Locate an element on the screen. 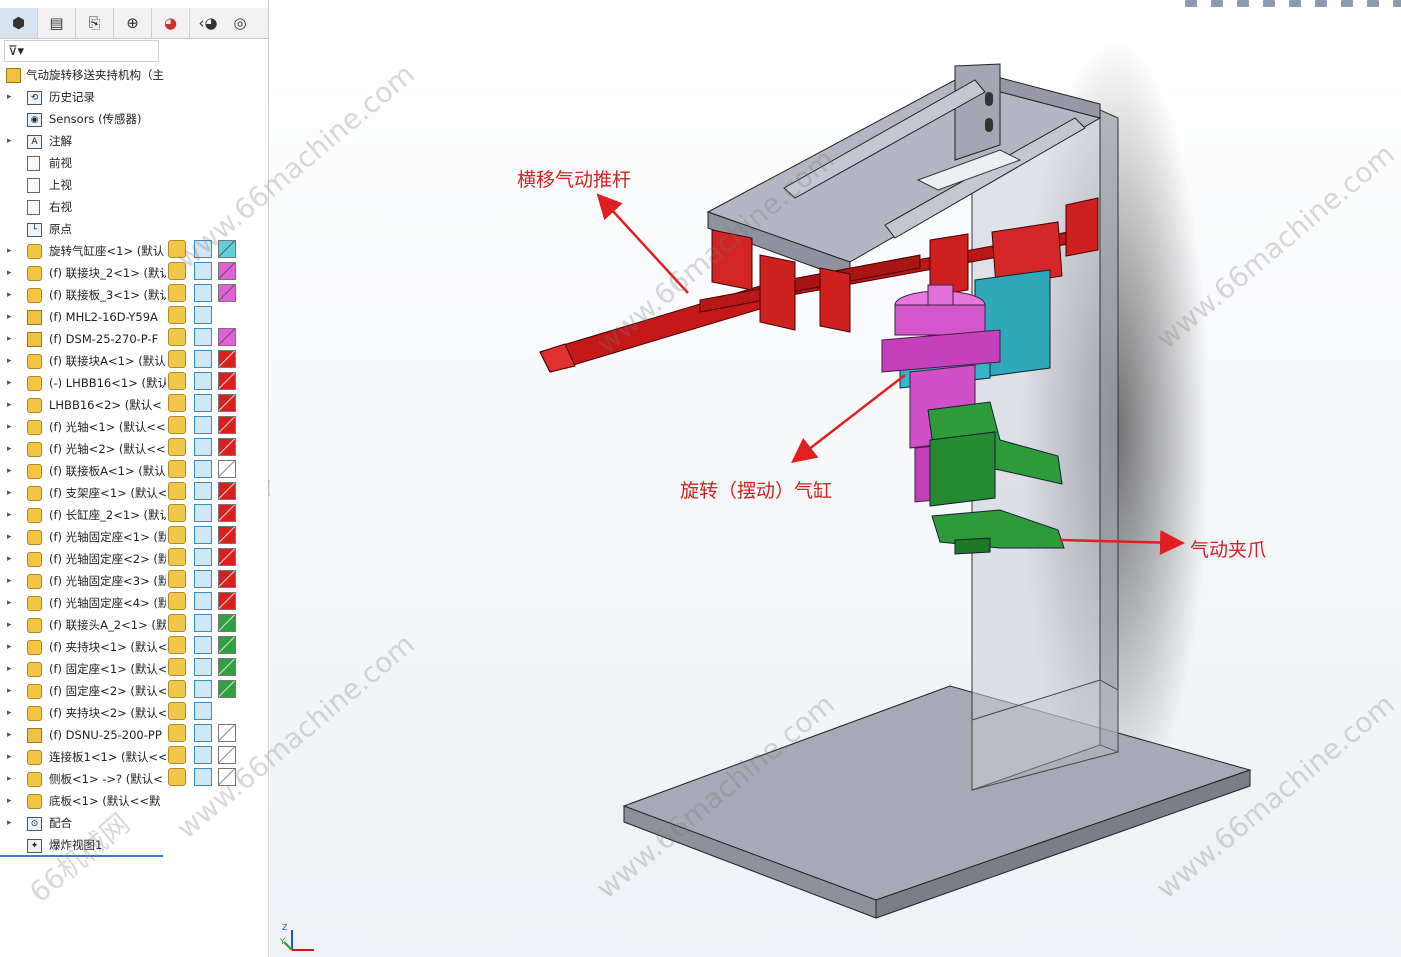 Image resolution: width=1401 pixels, height=957 pixels. tree-item: ▸ (f) 光轴固定座<1> (默 is located at coordinates (83, 537).